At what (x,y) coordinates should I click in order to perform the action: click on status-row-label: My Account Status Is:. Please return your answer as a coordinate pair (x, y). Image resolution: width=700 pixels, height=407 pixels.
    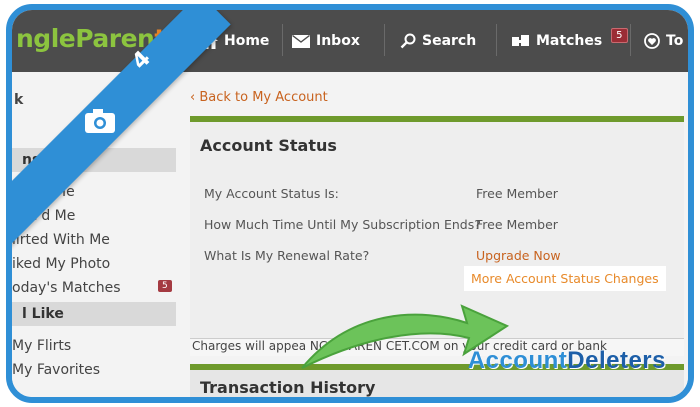
    Looking at the image, I should click on (271, 193).